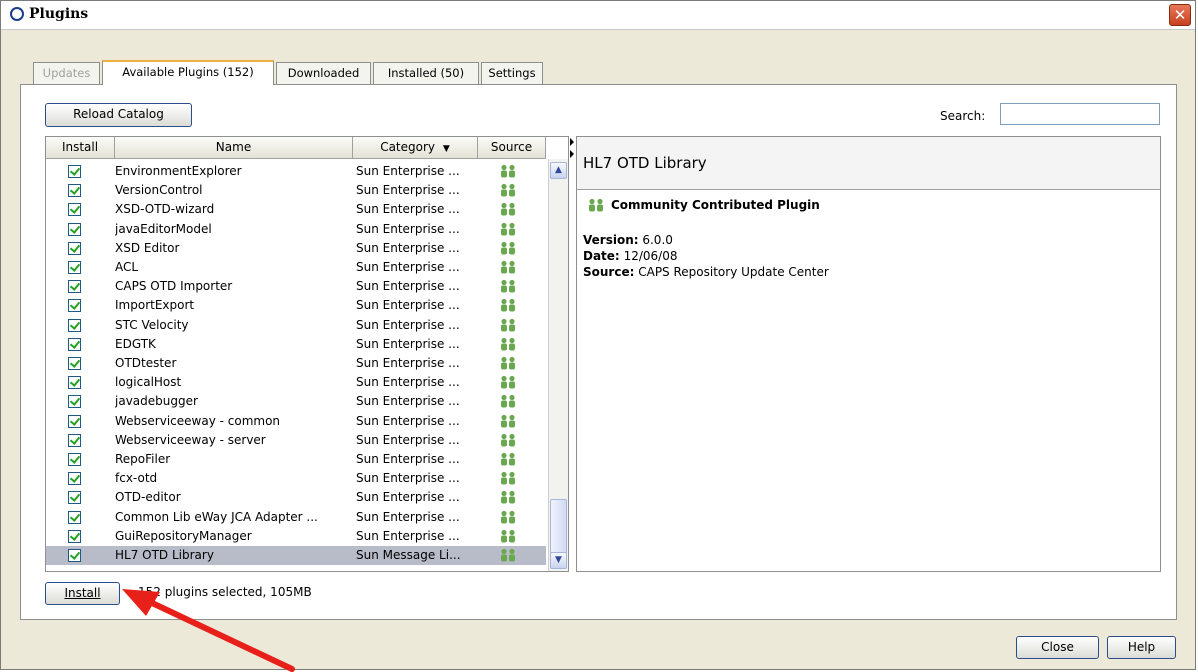 Image resolution: width=1198 pixels, height=672 pixels. What do you see at coordinates (323, 73) in the screenshot?
I see `tab-downloaded: Downloaded` at bounding box center [323, 73].